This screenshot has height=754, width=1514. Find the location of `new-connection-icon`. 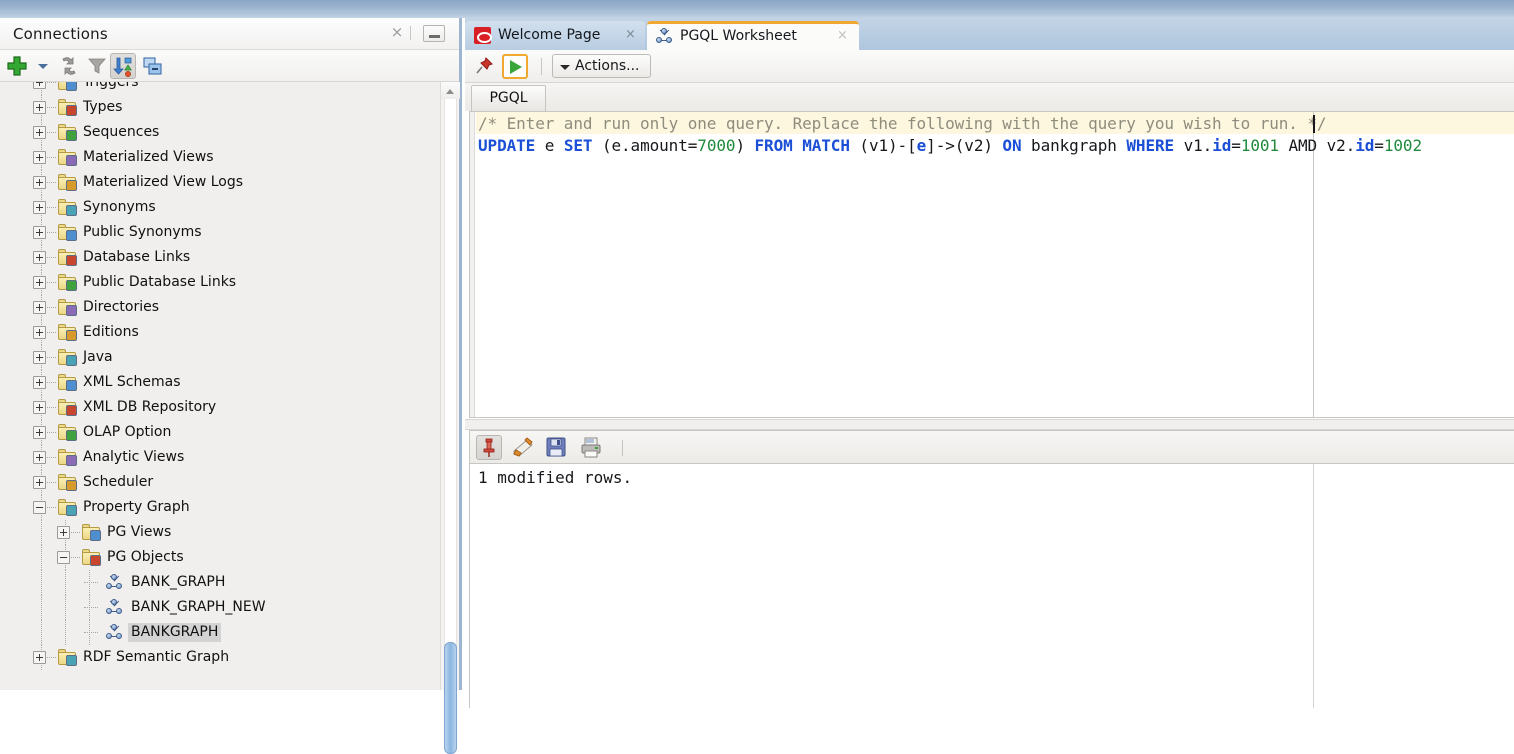

new-connection-icon is located at coordinates (17, 66).